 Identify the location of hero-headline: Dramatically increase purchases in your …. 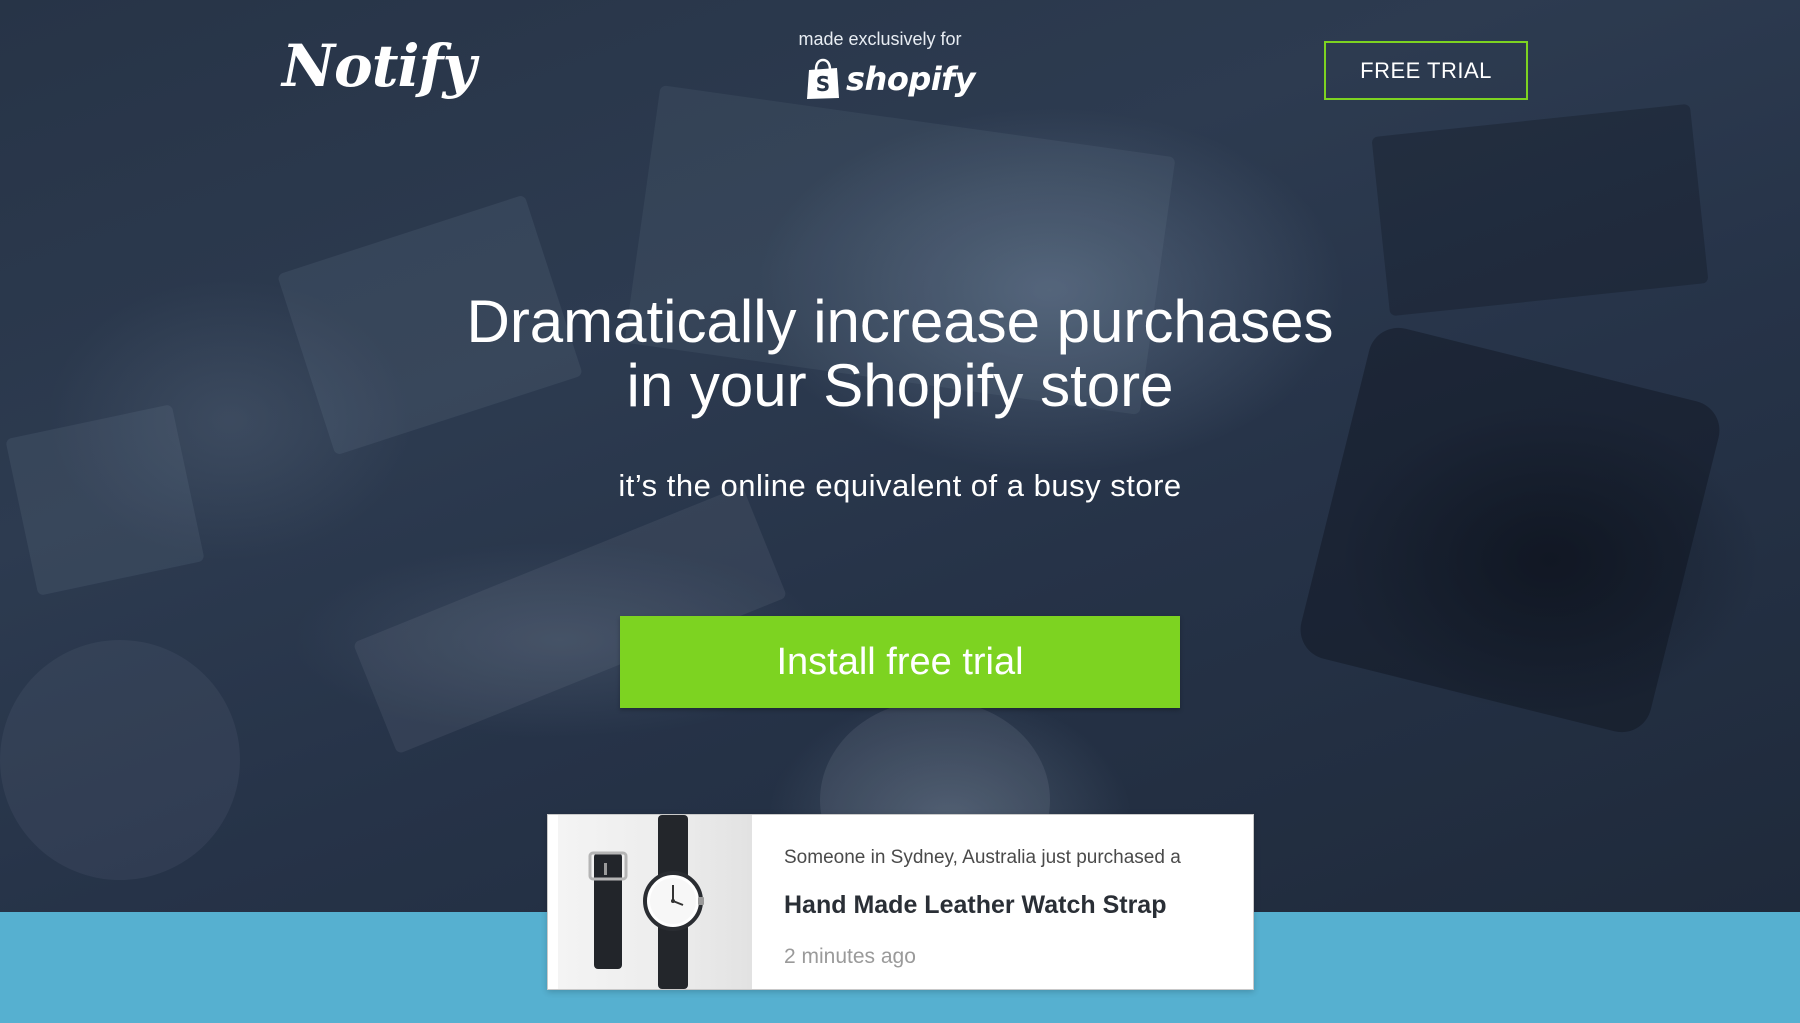
(900, 354).